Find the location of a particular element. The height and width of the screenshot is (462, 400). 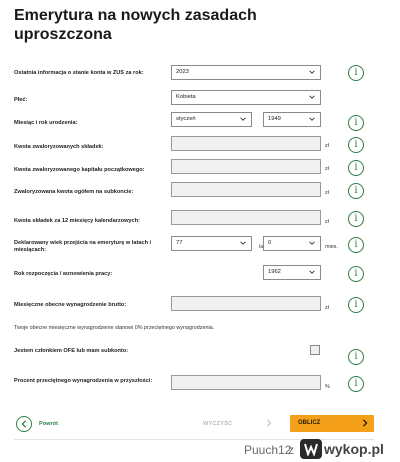

subaccount-input is located at coordinates (246, 189).